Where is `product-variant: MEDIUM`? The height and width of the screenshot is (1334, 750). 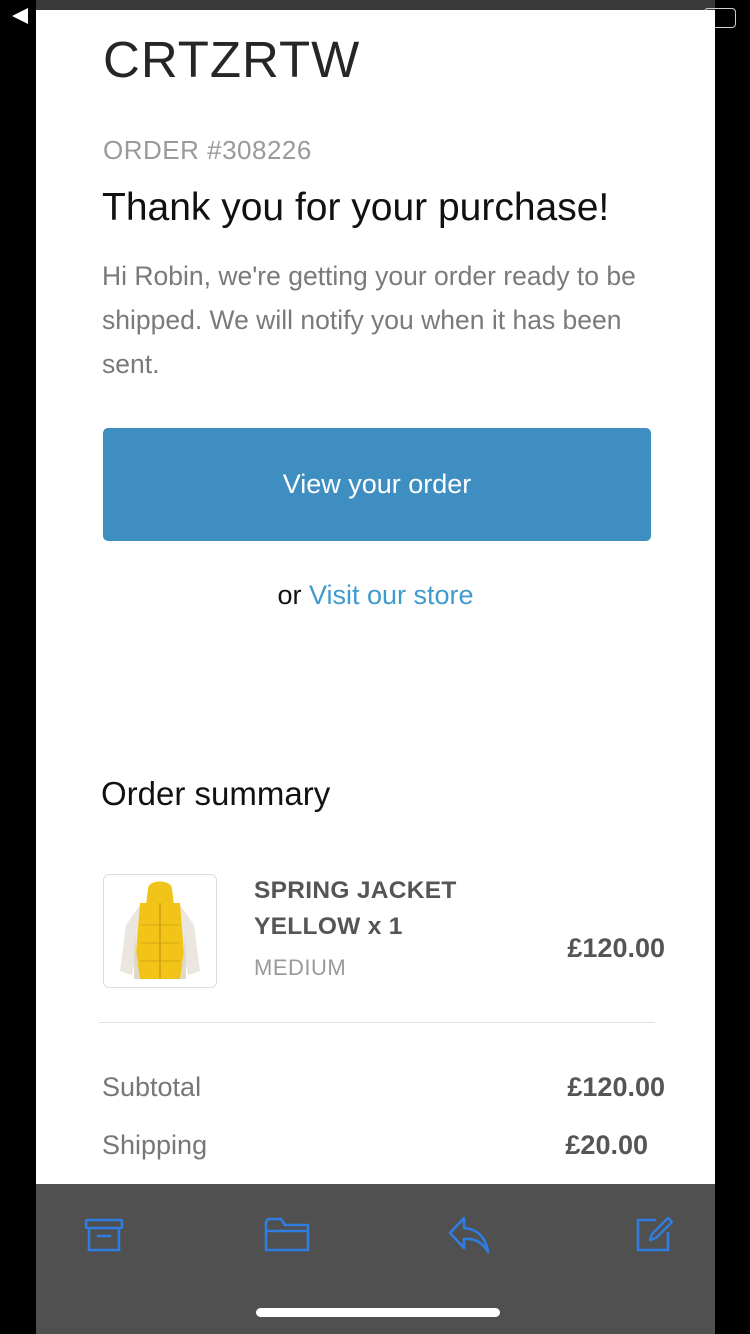
product-variant: MEDIUM is located at coordinates (300, 967).